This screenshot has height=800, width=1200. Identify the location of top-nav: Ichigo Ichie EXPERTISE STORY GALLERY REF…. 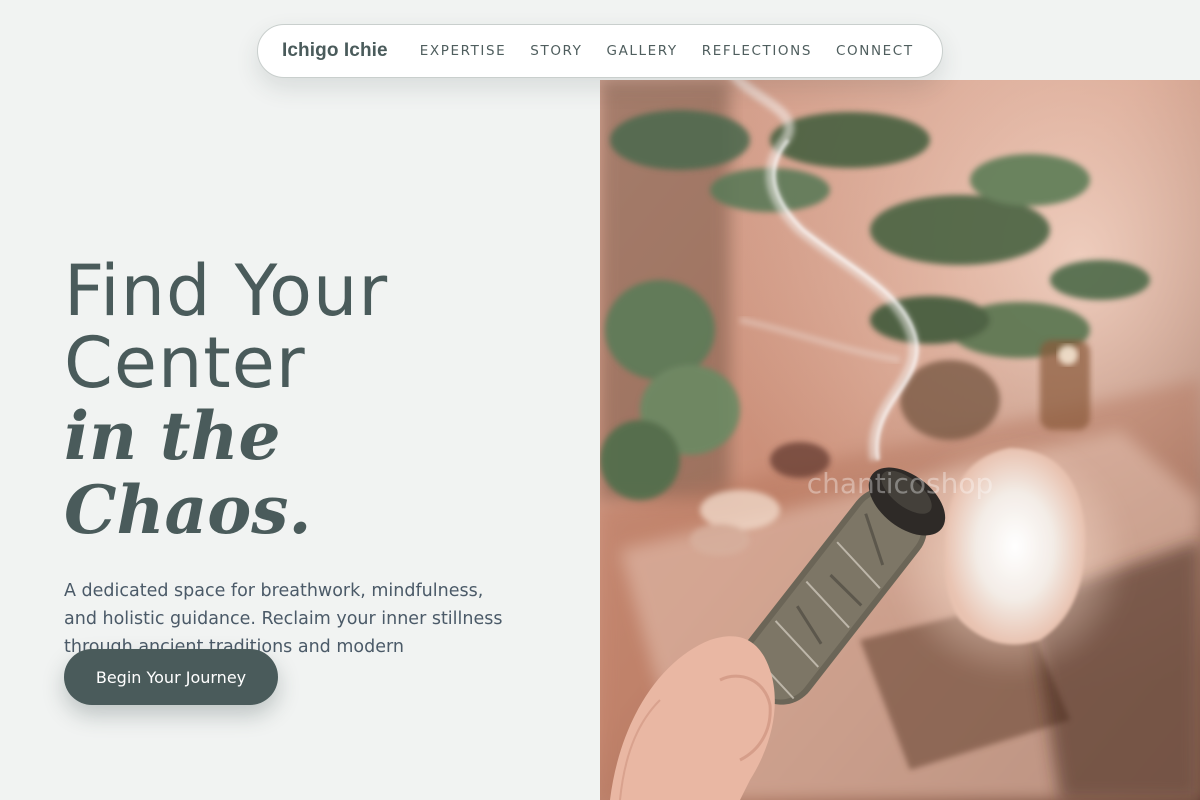
(600, 51).